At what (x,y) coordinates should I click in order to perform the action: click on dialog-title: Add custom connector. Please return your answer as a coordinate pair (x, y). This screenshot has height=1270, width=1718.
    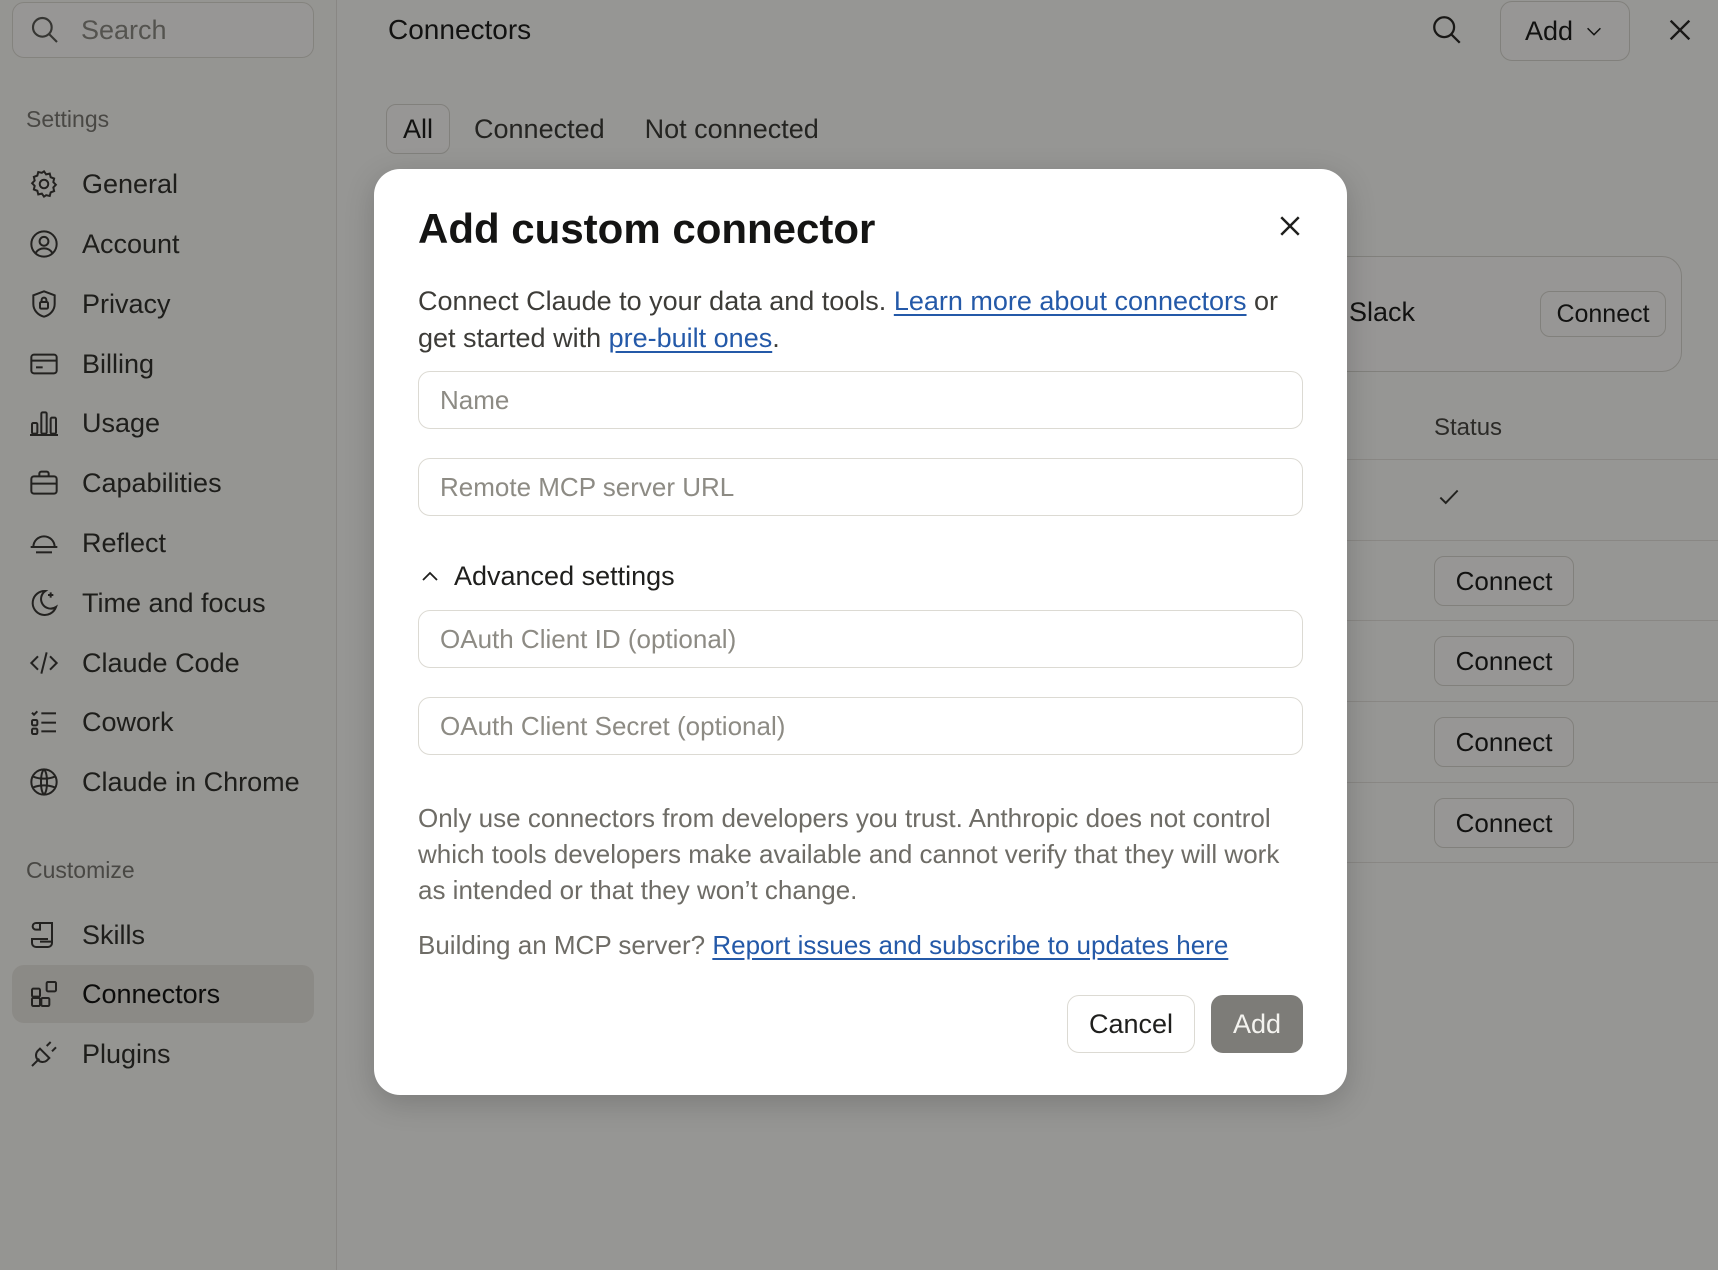
    Looking at the image, I should click on (647, 228).